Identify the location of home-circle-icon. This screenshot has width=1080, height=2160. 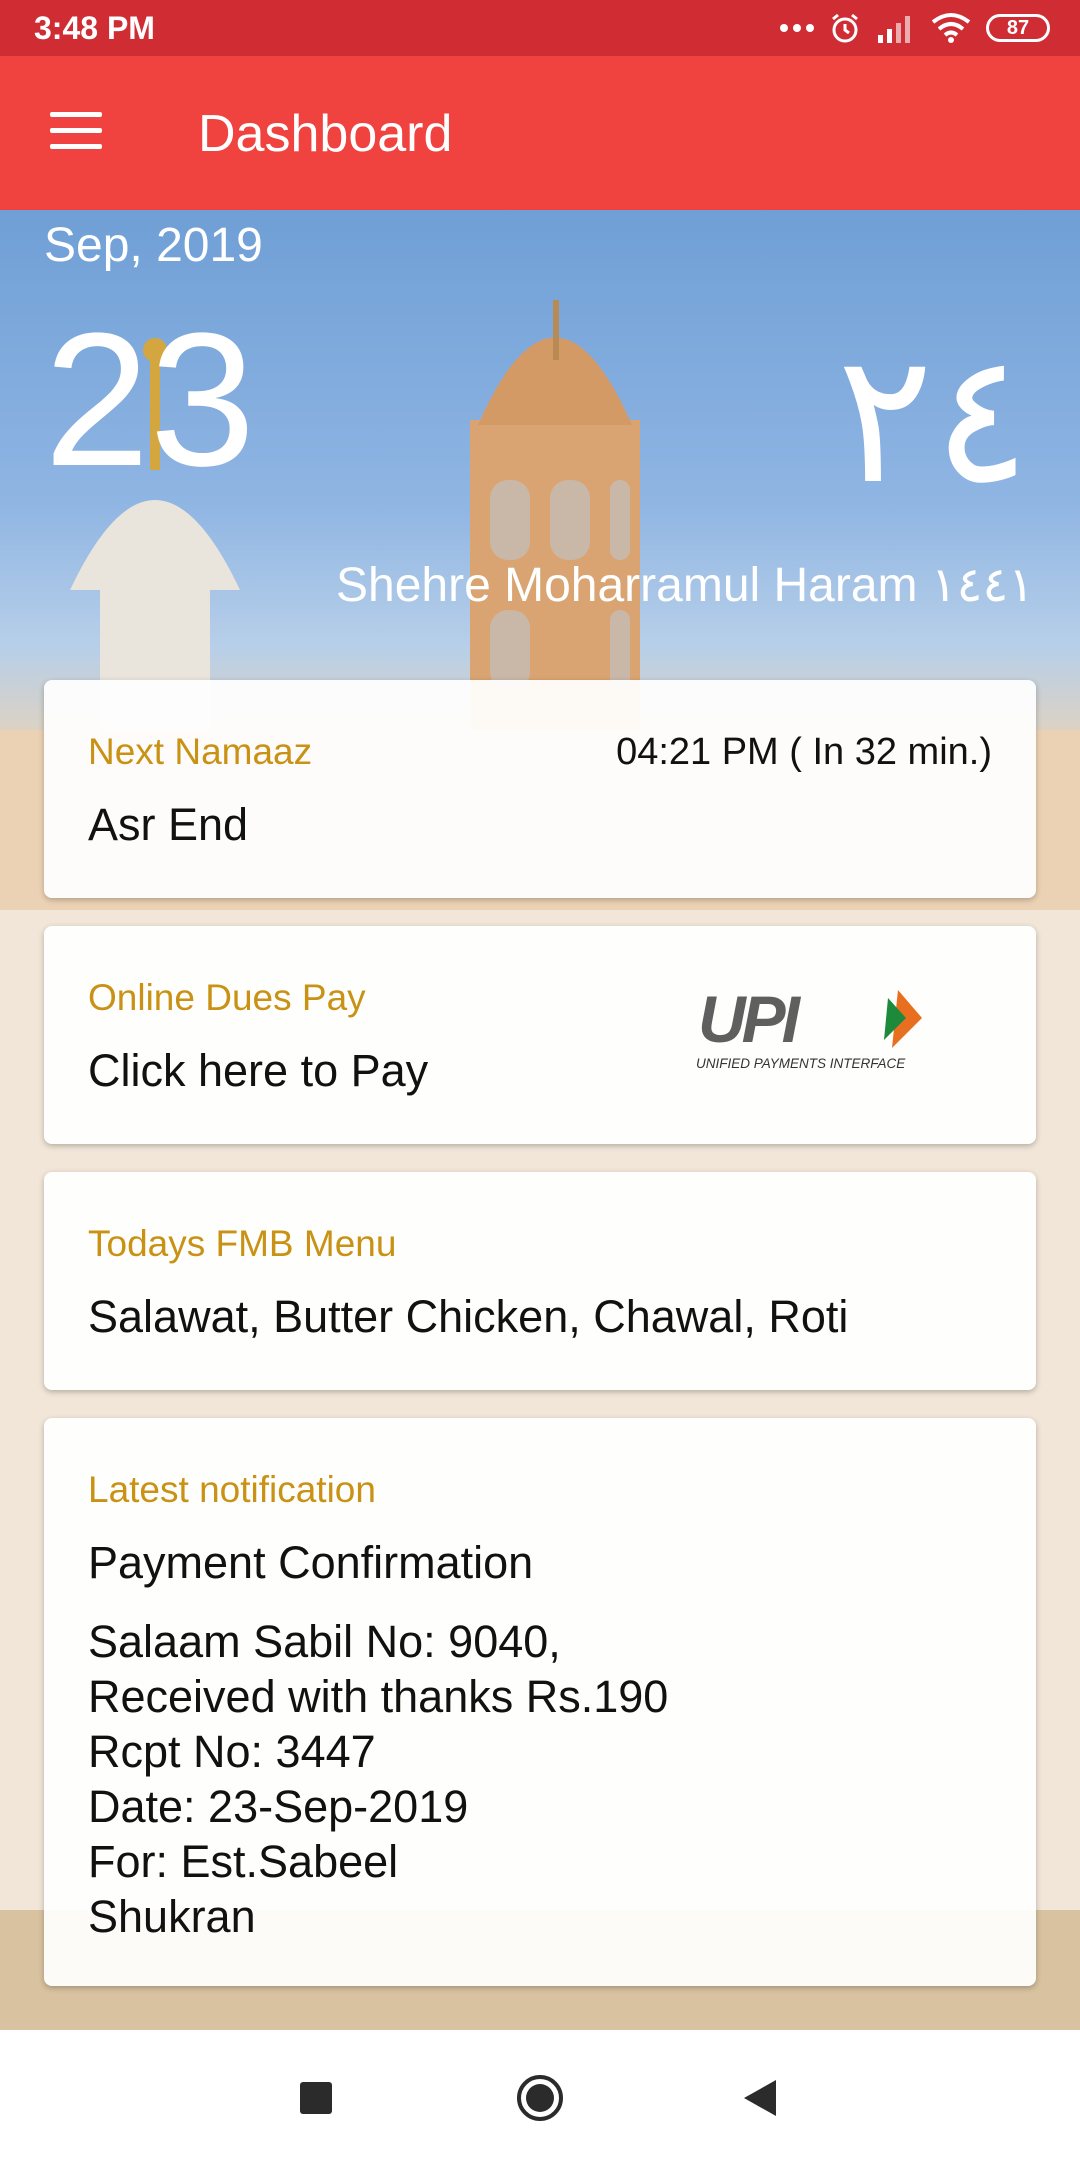
(540, 2098).